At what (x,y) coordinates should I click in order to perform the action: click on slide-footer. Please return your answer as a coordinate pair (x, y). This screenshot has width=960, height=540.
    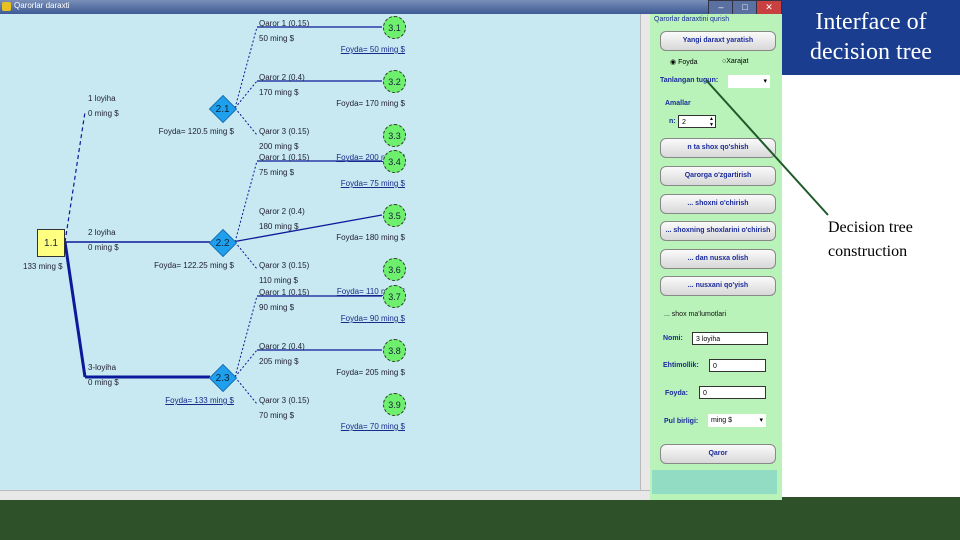
    Looking at the image, I should click on (480, 520).